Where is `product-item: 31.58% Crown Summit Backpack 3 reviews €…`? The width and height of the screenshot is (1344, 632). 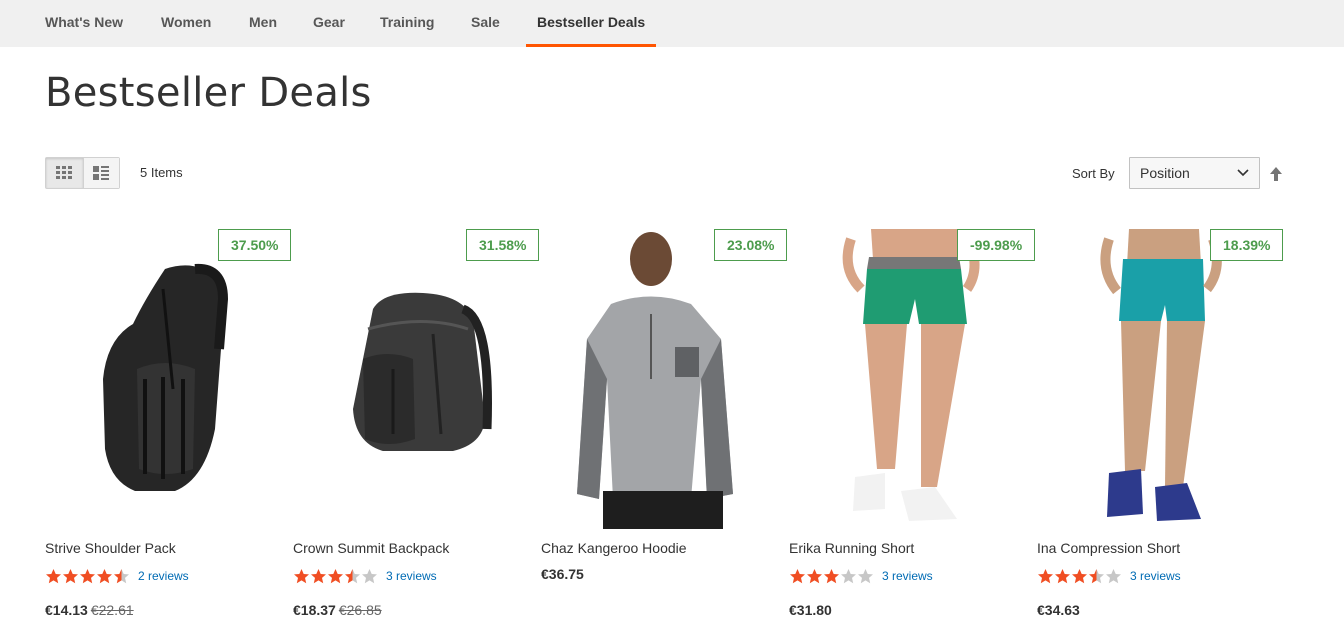
product-item: 31.58% Crown Summit Backpack 3 reviews €… is located at coordinates (417, 429).